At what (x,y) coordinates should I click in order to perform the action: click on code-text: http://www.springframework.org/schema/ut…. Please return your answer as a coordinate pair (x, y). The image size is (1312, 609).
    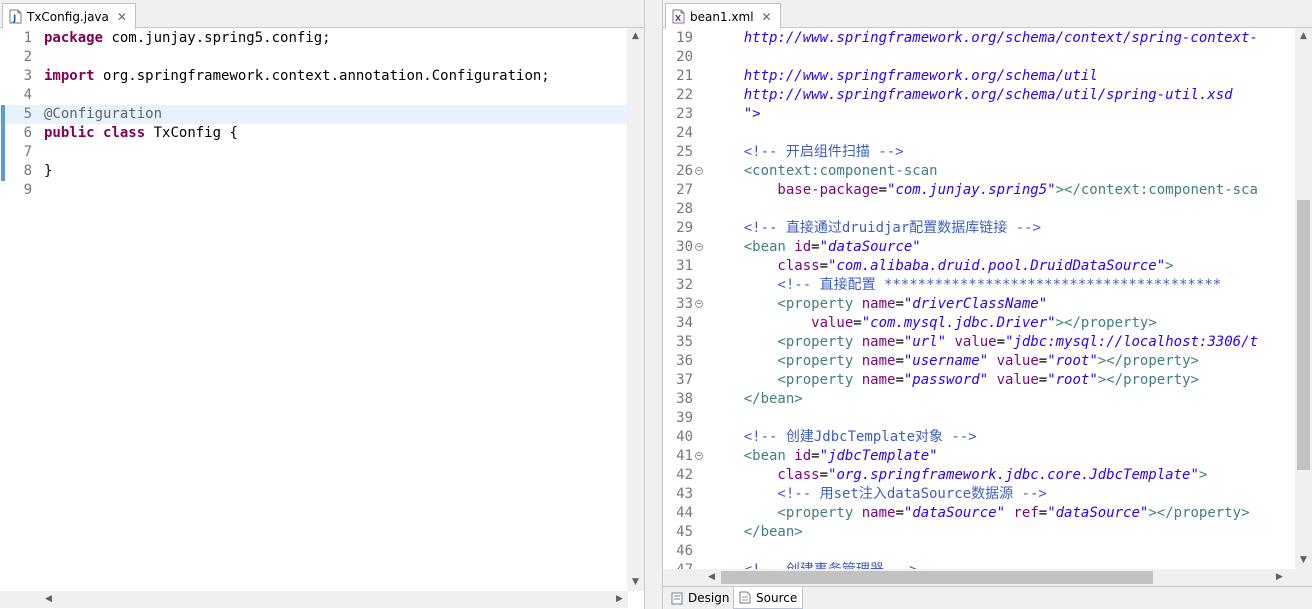
    Looking at the image, I should click on (971, 95).